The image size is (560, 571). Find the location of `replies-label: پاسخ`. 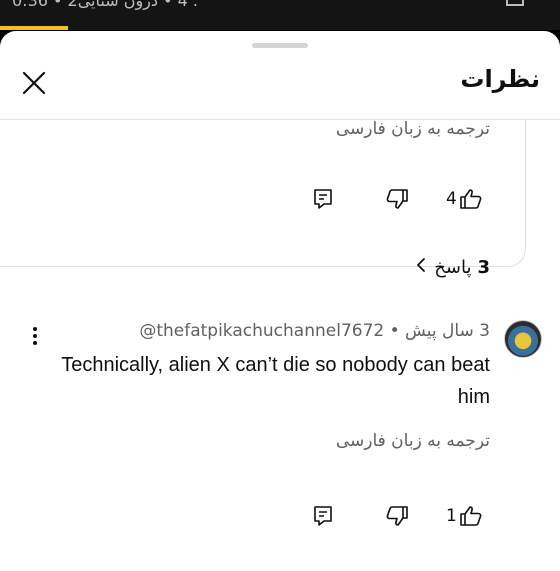

replies-label: پاسخ is located at coordinates (453, 267).